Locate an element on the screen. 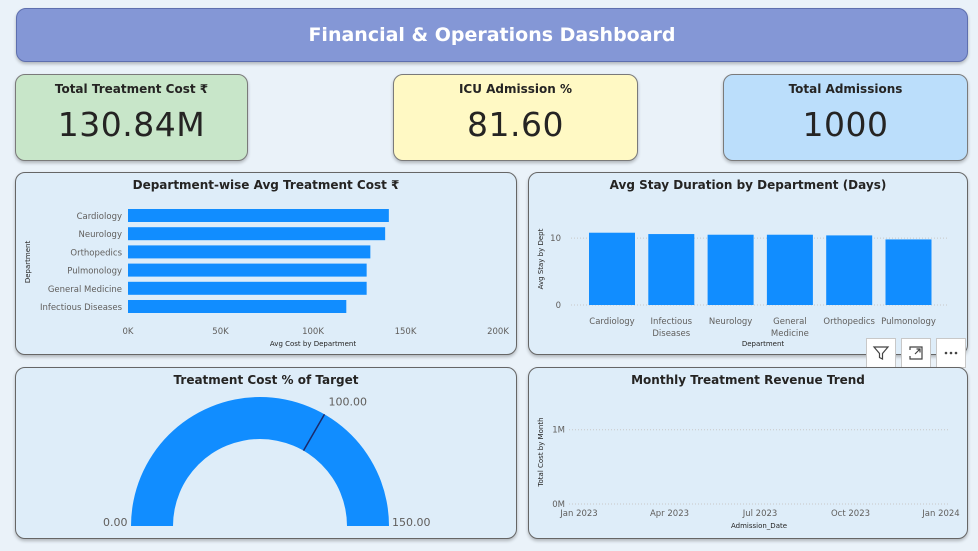  x-tick-label: 100K is located at coordinates (313, 332).